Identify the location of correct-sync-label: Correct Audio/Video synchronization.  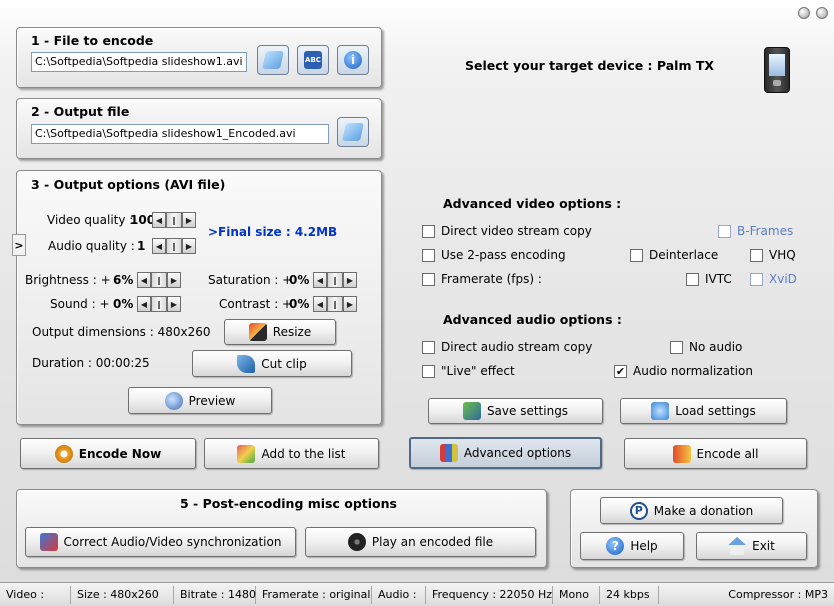
(172, 542).